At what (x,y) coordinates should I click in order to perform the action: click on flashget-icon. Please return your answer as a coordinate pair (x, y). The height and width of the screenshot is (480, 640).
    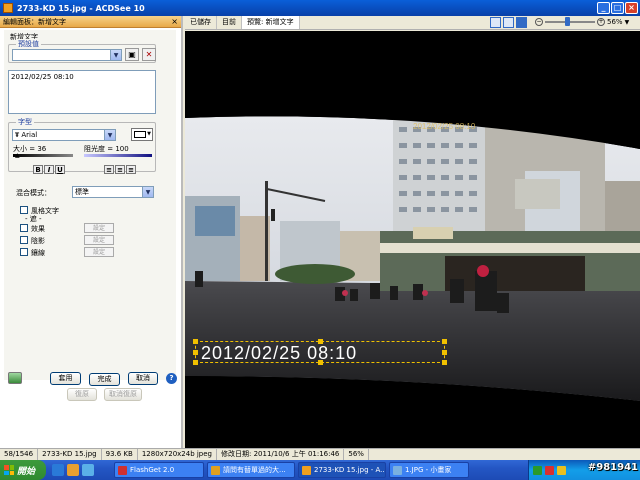
    Looking at the image, I should click on (122, 470).